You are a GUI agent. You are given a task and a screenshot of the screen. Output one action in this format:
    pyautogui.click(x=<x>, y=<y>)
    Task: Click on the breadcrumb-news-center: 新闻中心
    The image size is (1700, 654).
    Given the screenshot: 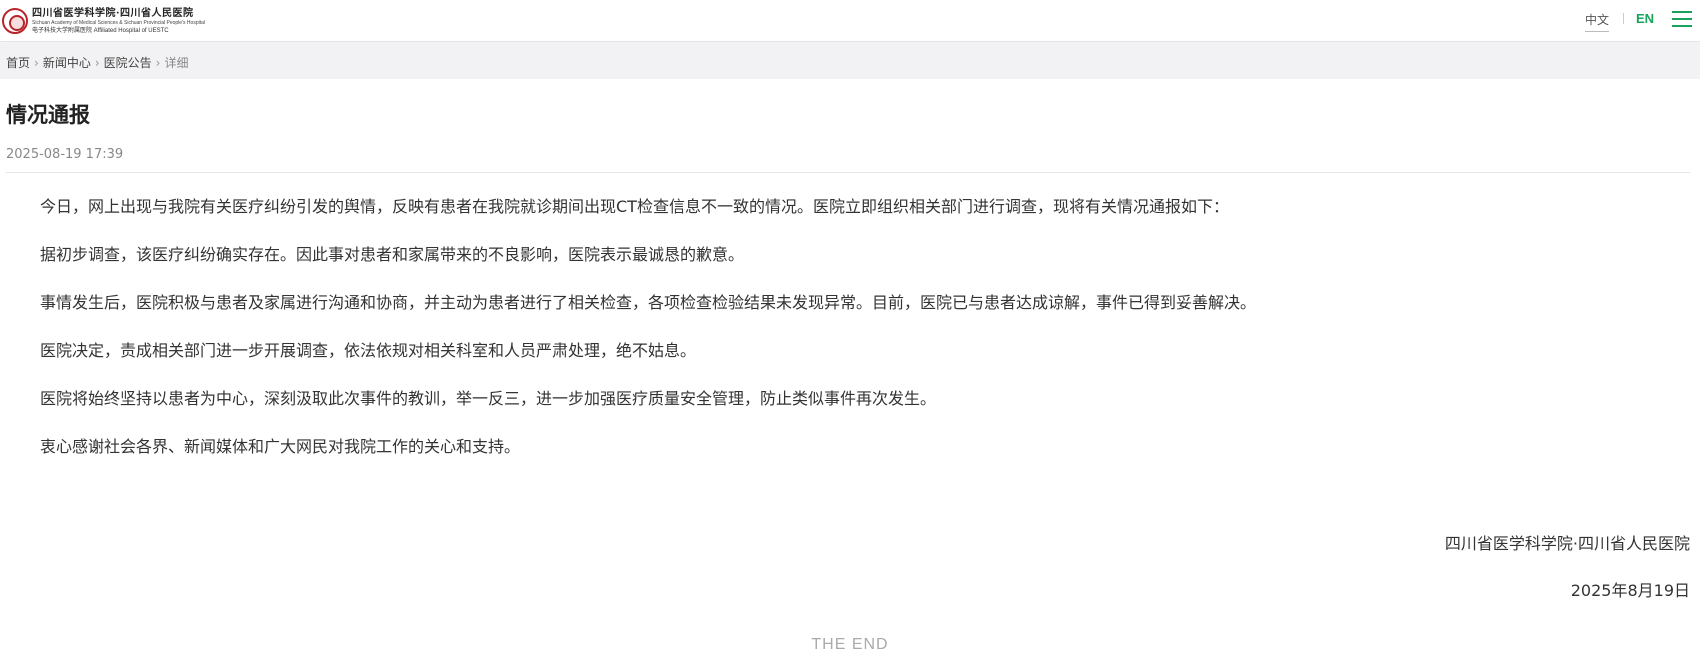 What is the action you would take?
    pyautogui.click(x=67, y=62)
    